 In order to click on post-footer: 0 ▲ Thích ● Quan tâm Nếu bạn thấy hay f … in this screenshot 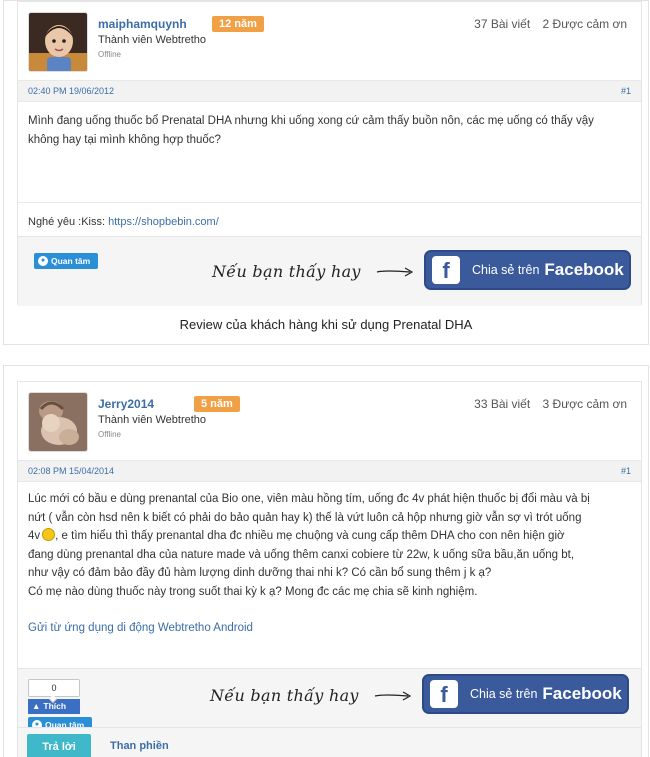, I will do `click(329, 700)`.